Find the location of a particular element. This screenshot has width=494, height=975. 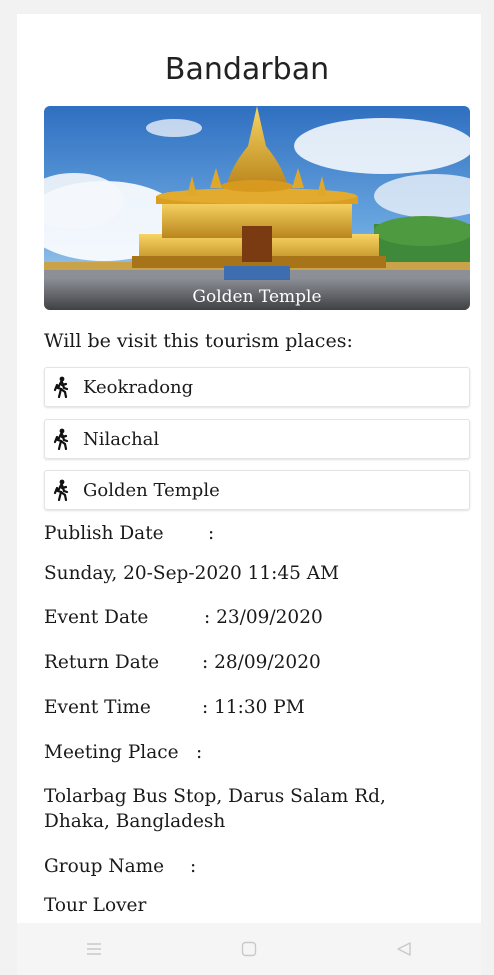

return-date-row: Return Date : 28/09/2020 is located at coordinates (182, 662).